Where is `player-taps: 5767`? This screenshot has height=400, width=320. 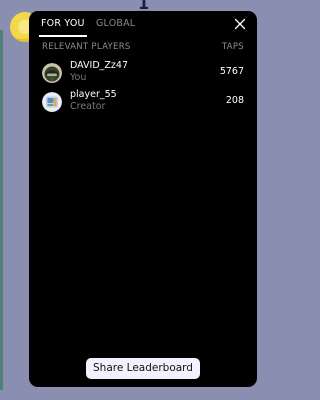 player-taps: 5767 is located at coordinates (231, 71).